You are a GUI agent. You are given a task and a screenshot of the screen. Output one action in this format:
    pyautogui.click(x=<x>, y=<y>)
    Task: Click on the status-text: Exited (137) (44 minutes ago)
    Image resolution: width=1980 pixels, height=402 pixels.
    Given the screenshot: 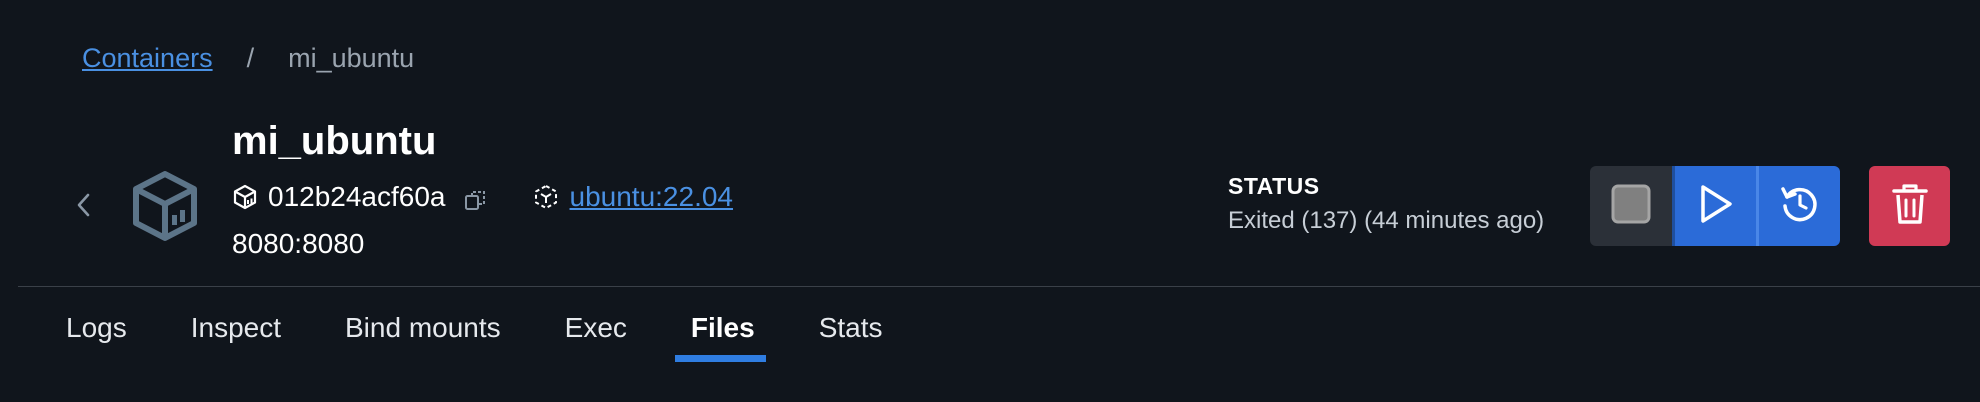 What is the action you would take?
    pyautogui.click(x=1386, y=220)
    